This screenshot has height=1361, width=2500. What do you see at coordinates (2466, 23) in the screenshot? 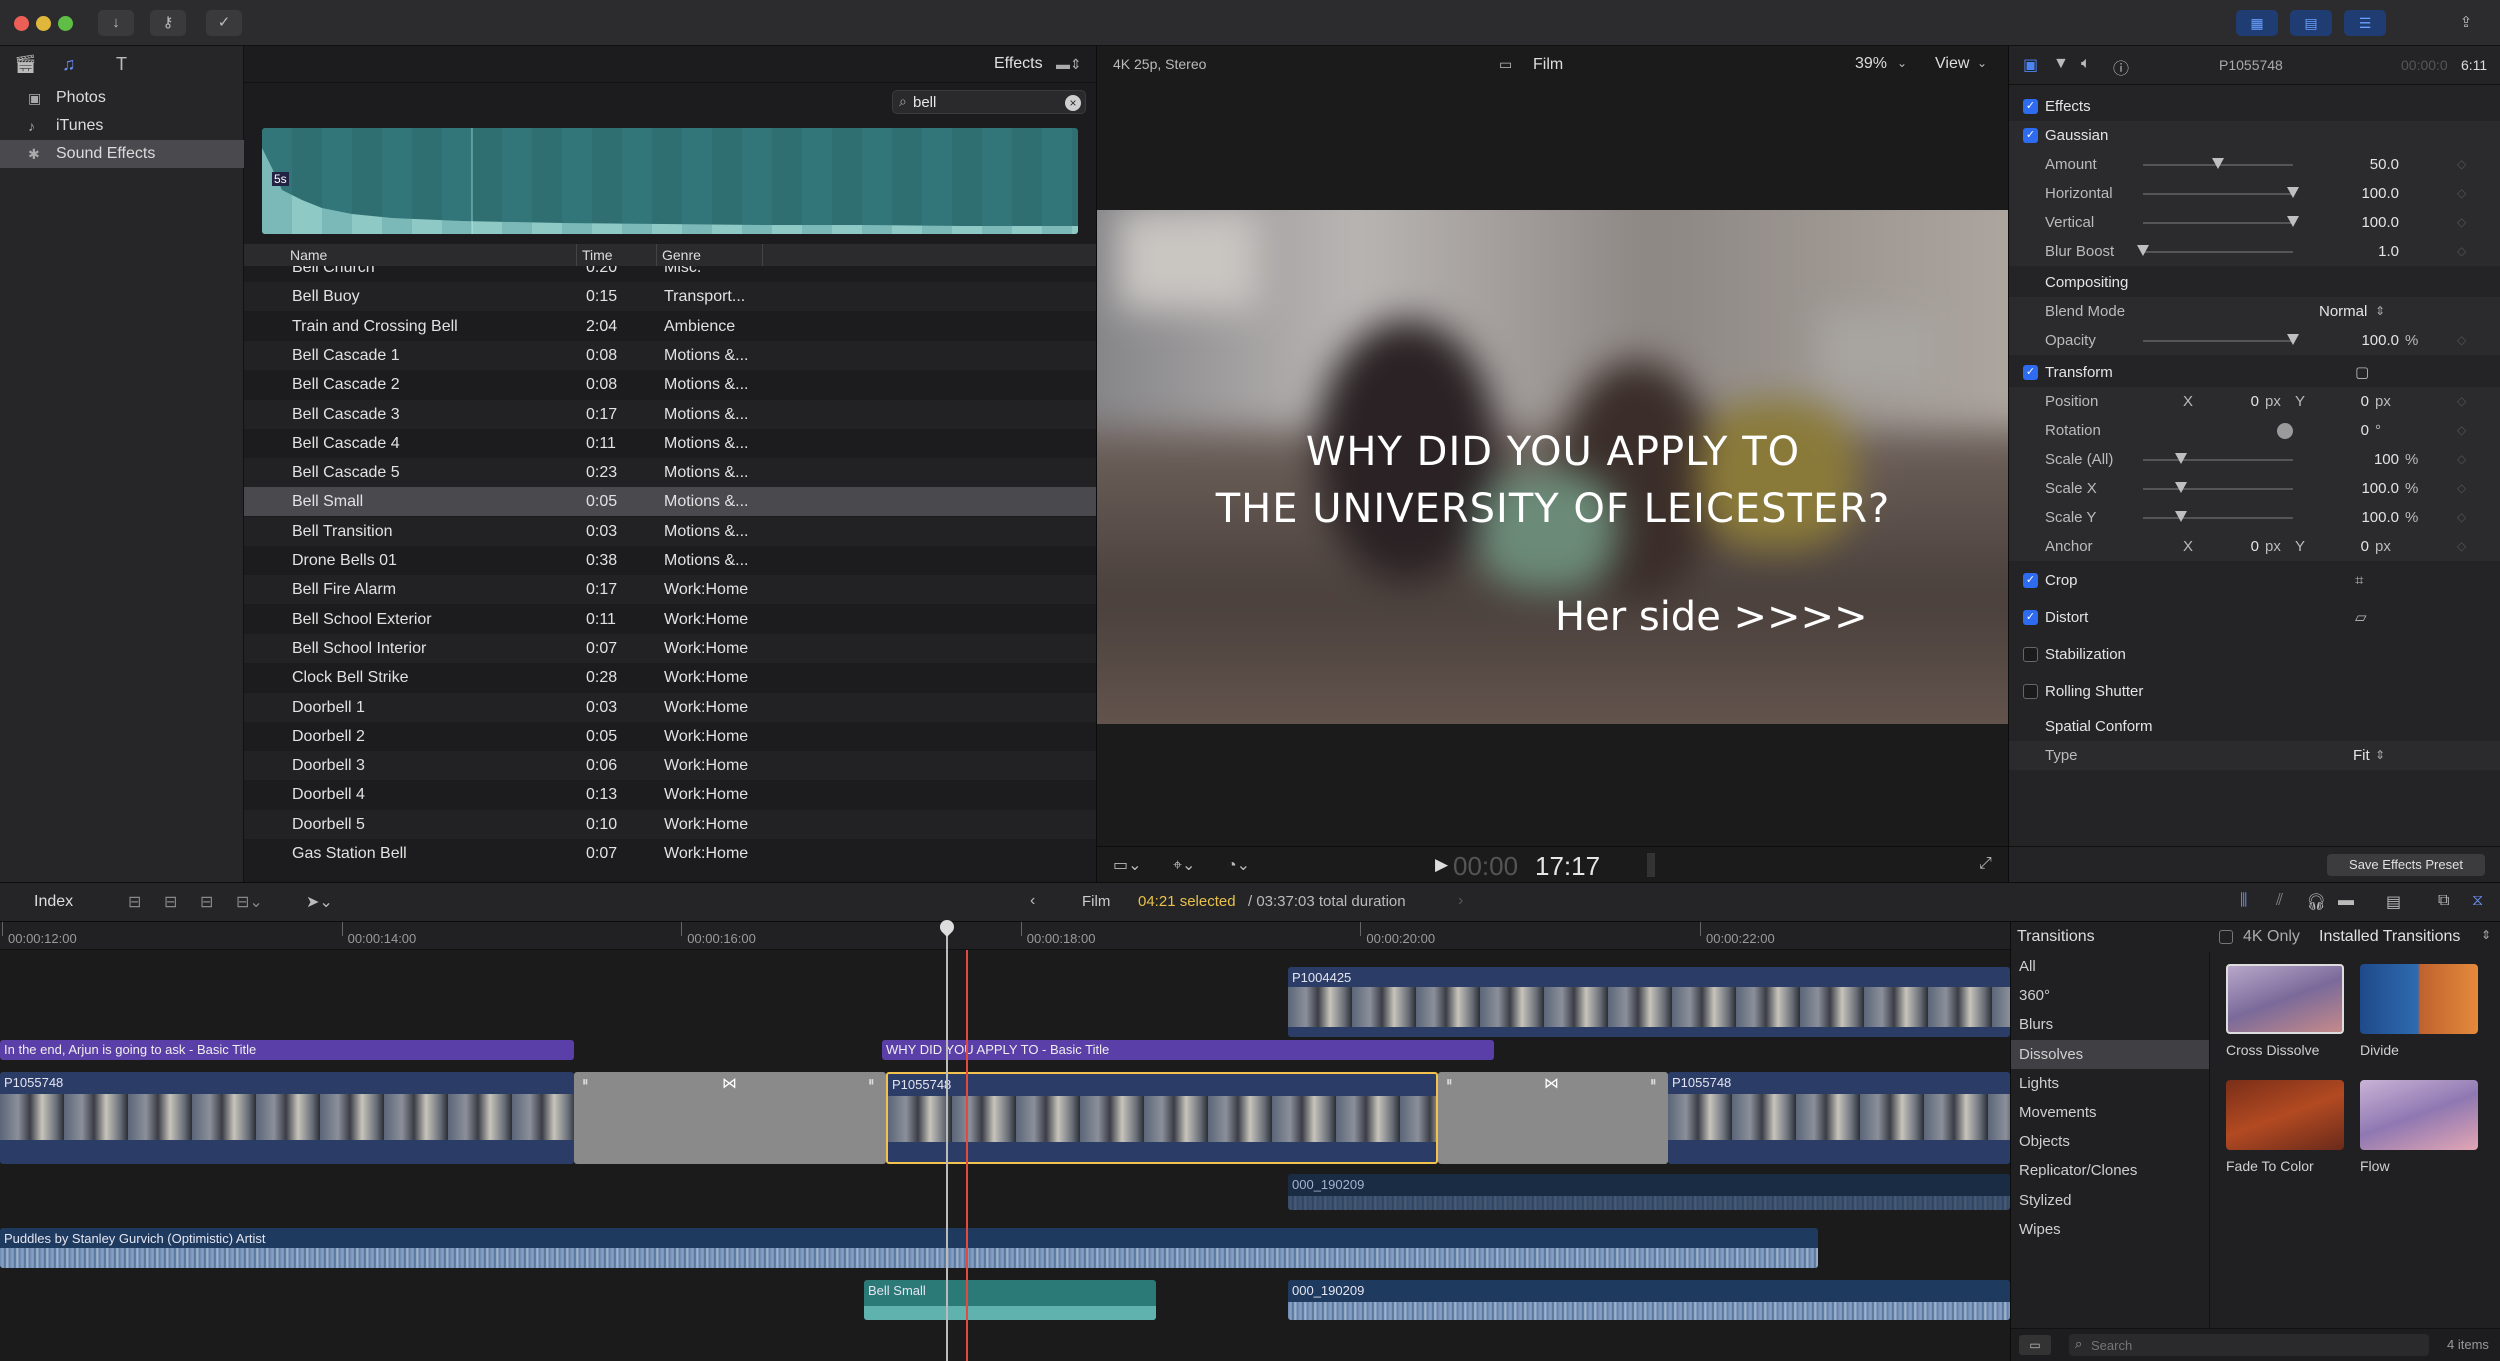
I see `share-icon: ⇪` at bounding box center [2466, 23].